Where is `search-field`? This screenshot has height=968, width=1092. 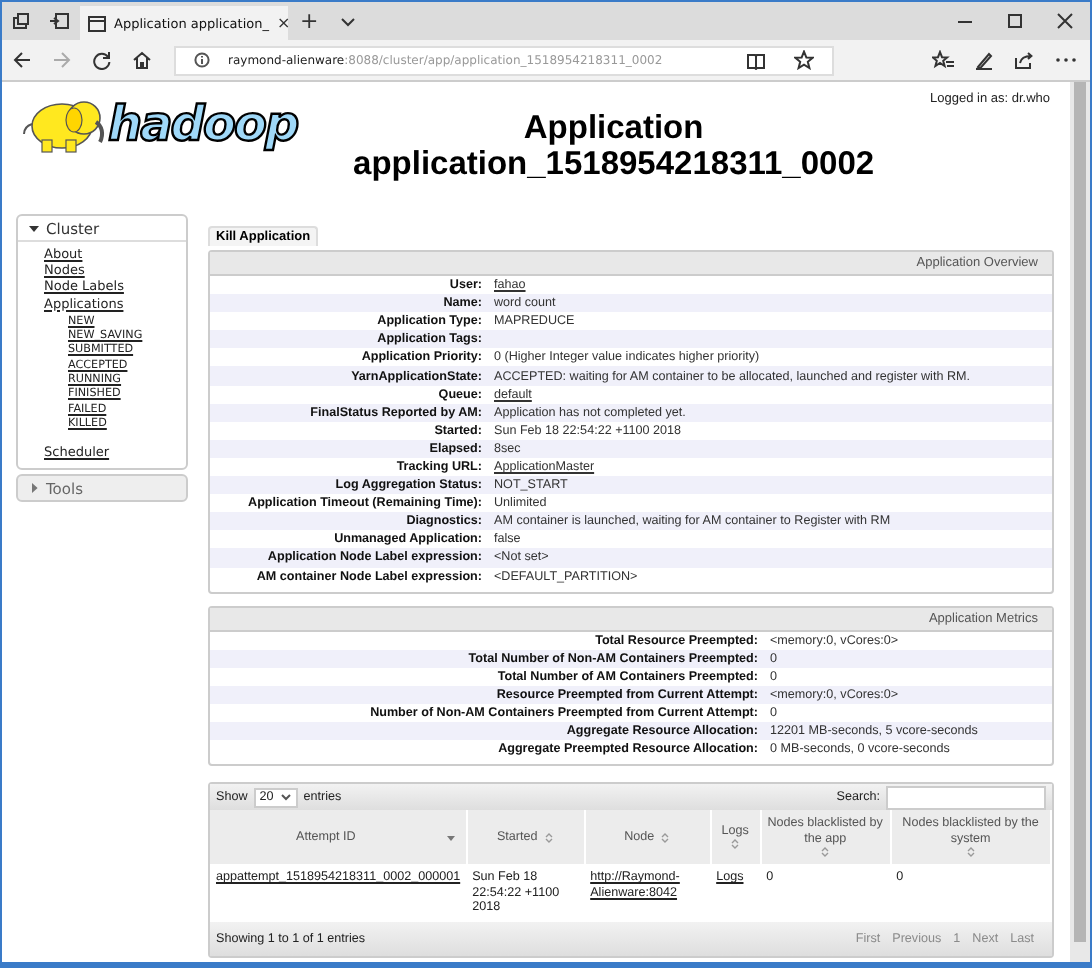 search-field is located at coordinates (966, 797).